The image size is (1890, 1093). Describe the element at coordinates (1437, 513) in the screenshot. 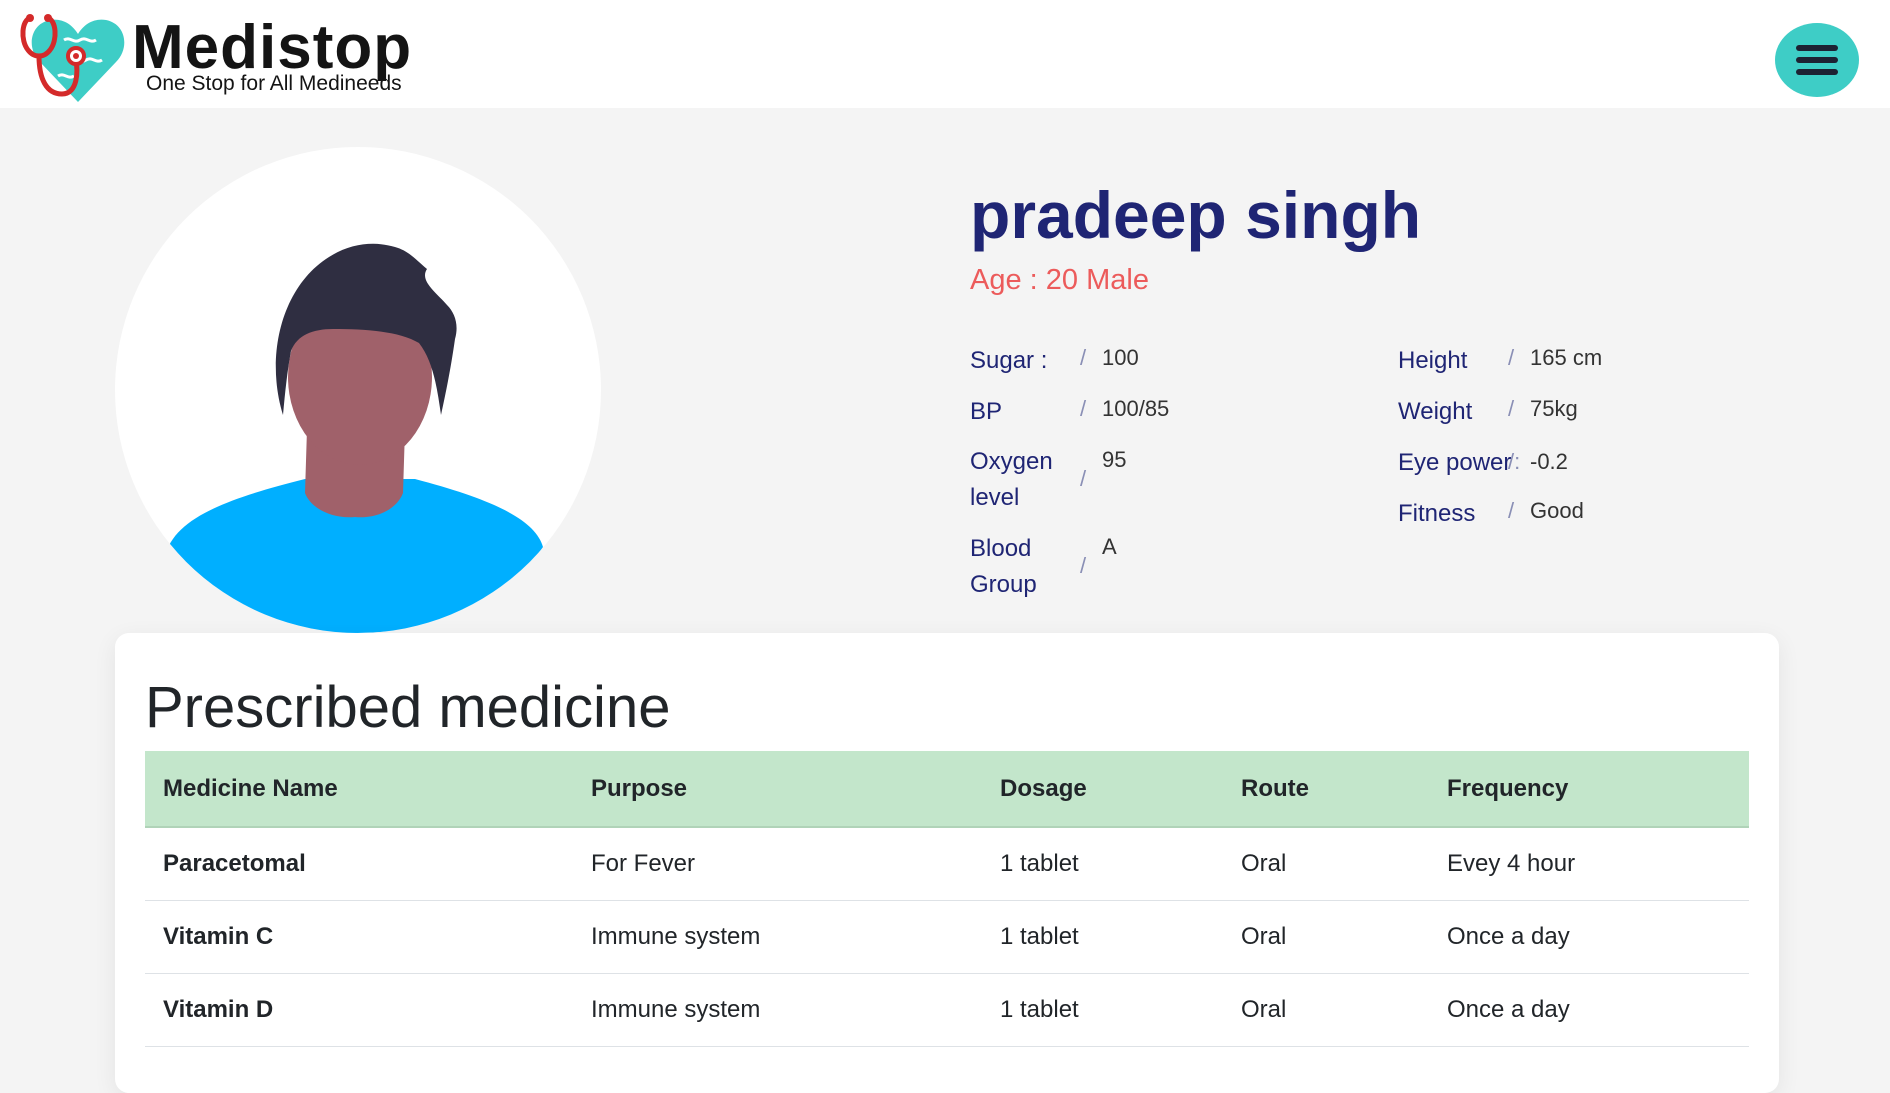

I see `stat-label-fitness: Fitness` at that location.